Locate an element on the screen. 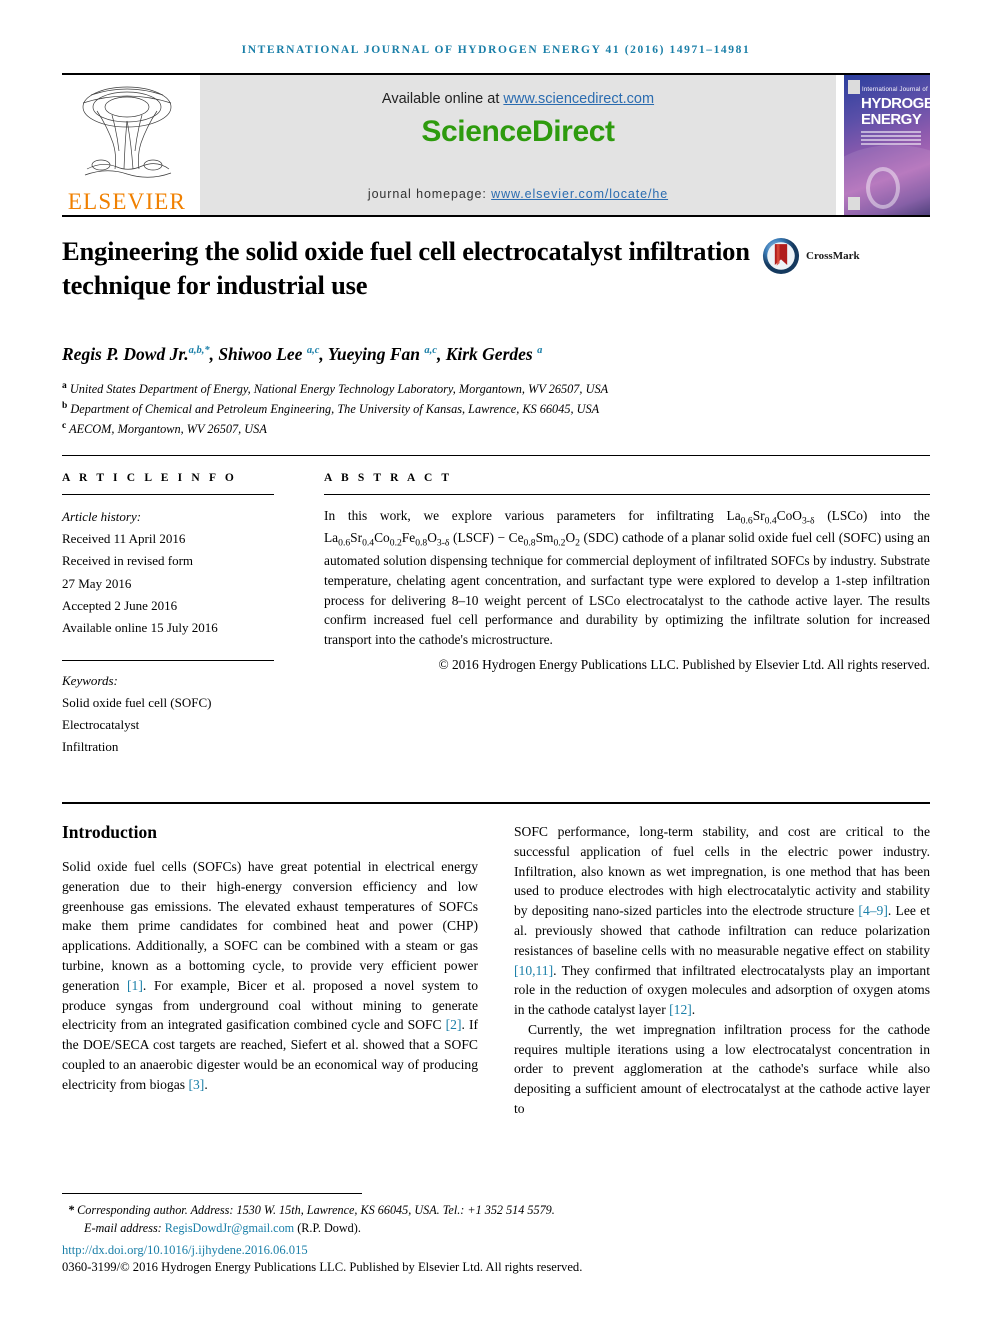 Image resolution: width=992 pixels, height=1323 pixels. keywords-rule is located at coordinates (168, 660).